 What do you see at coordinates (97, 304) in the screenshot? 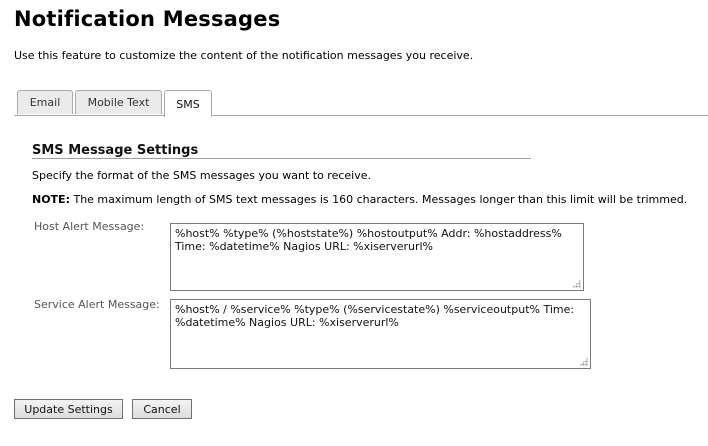
I see `service-alert-label: Service Alert Message:` at bounding box center [97, 304].